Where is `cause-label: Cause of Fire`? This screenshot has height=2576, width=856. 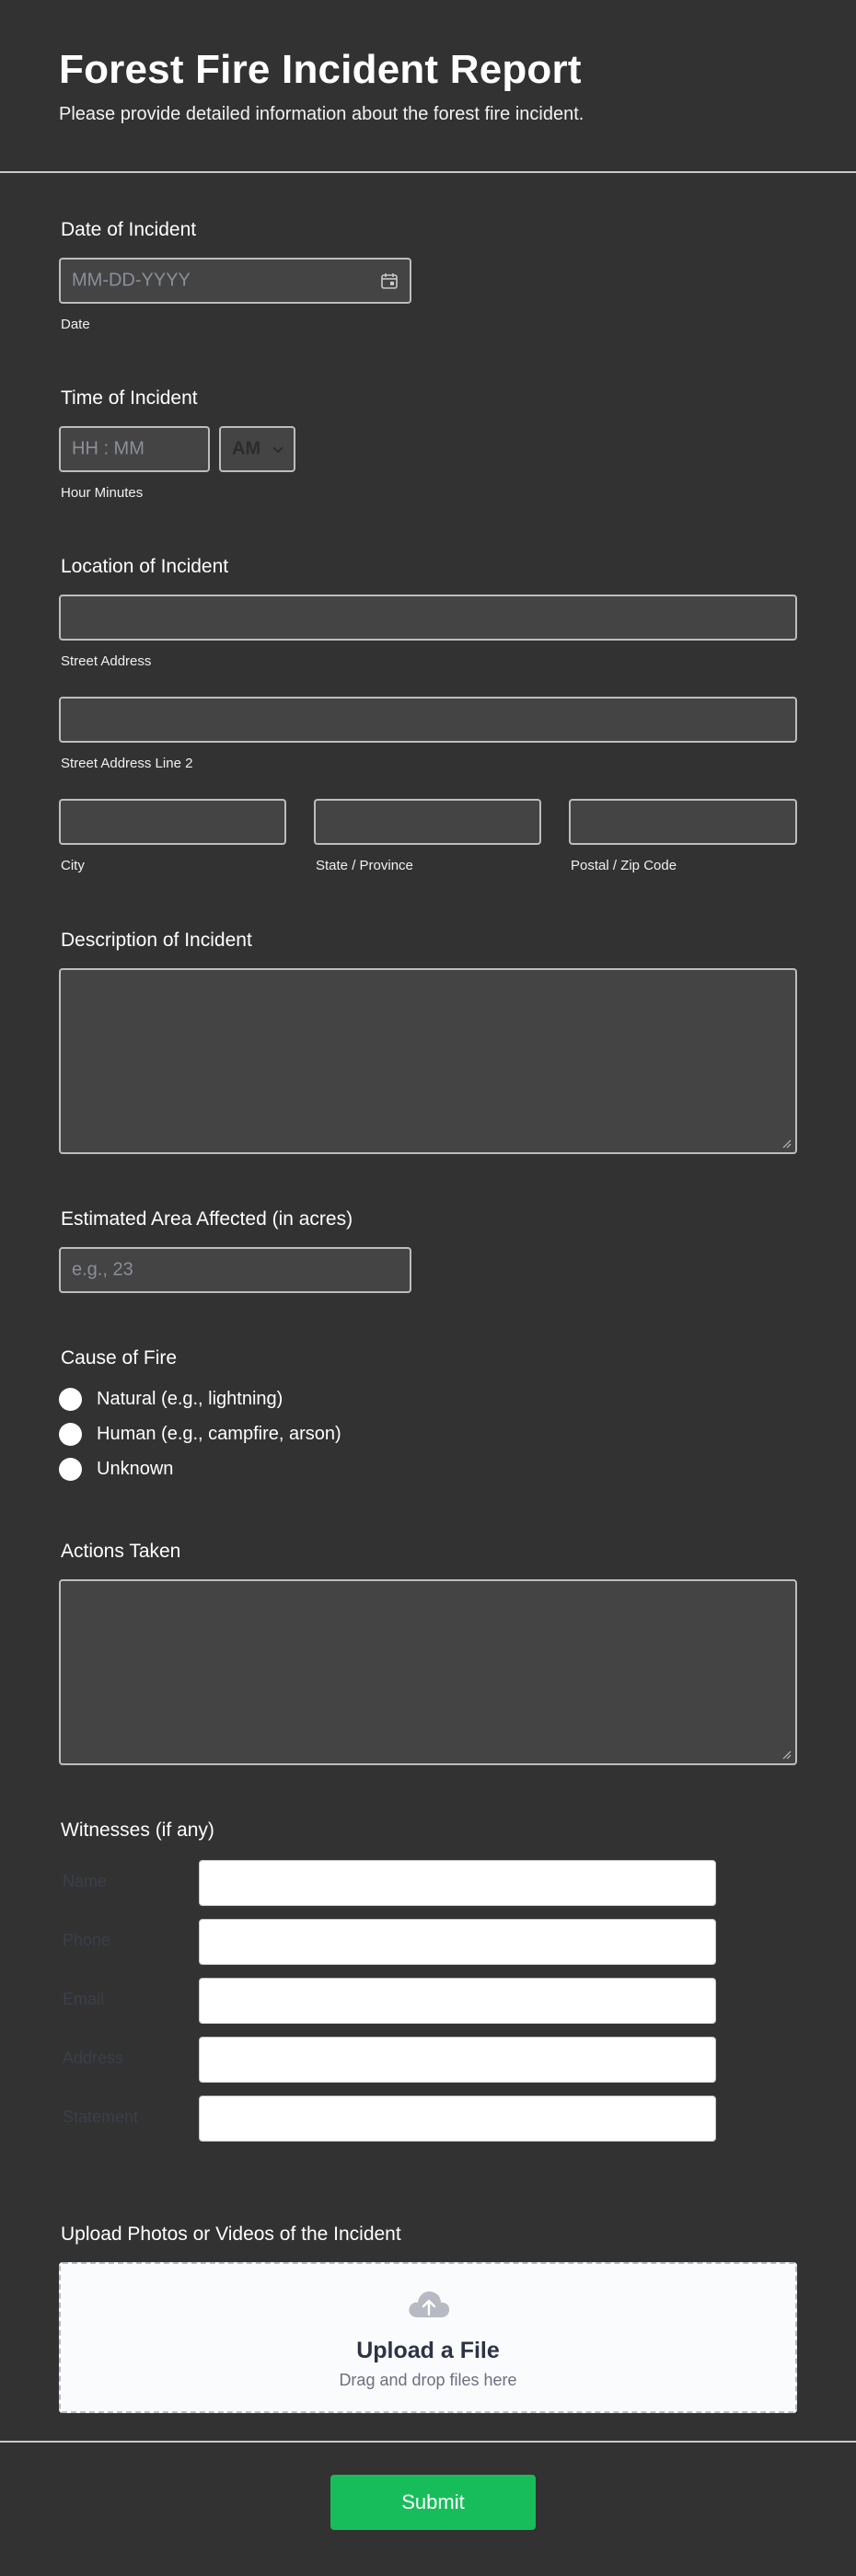 cause-label: Cause of Fire is located at coordinates (119, 1358).